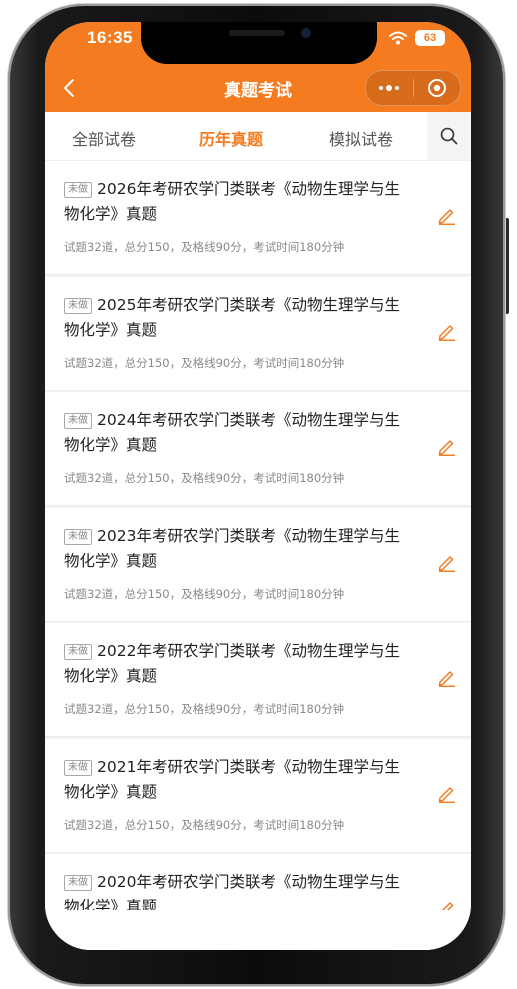 The height and width of the screenshot is (989, 517). Describe the element at coordinates (232, 663) in the screenshot. I see `paper-title: 2022年考研农学门类联考《动物生理学与生物化学》真题` at that location.